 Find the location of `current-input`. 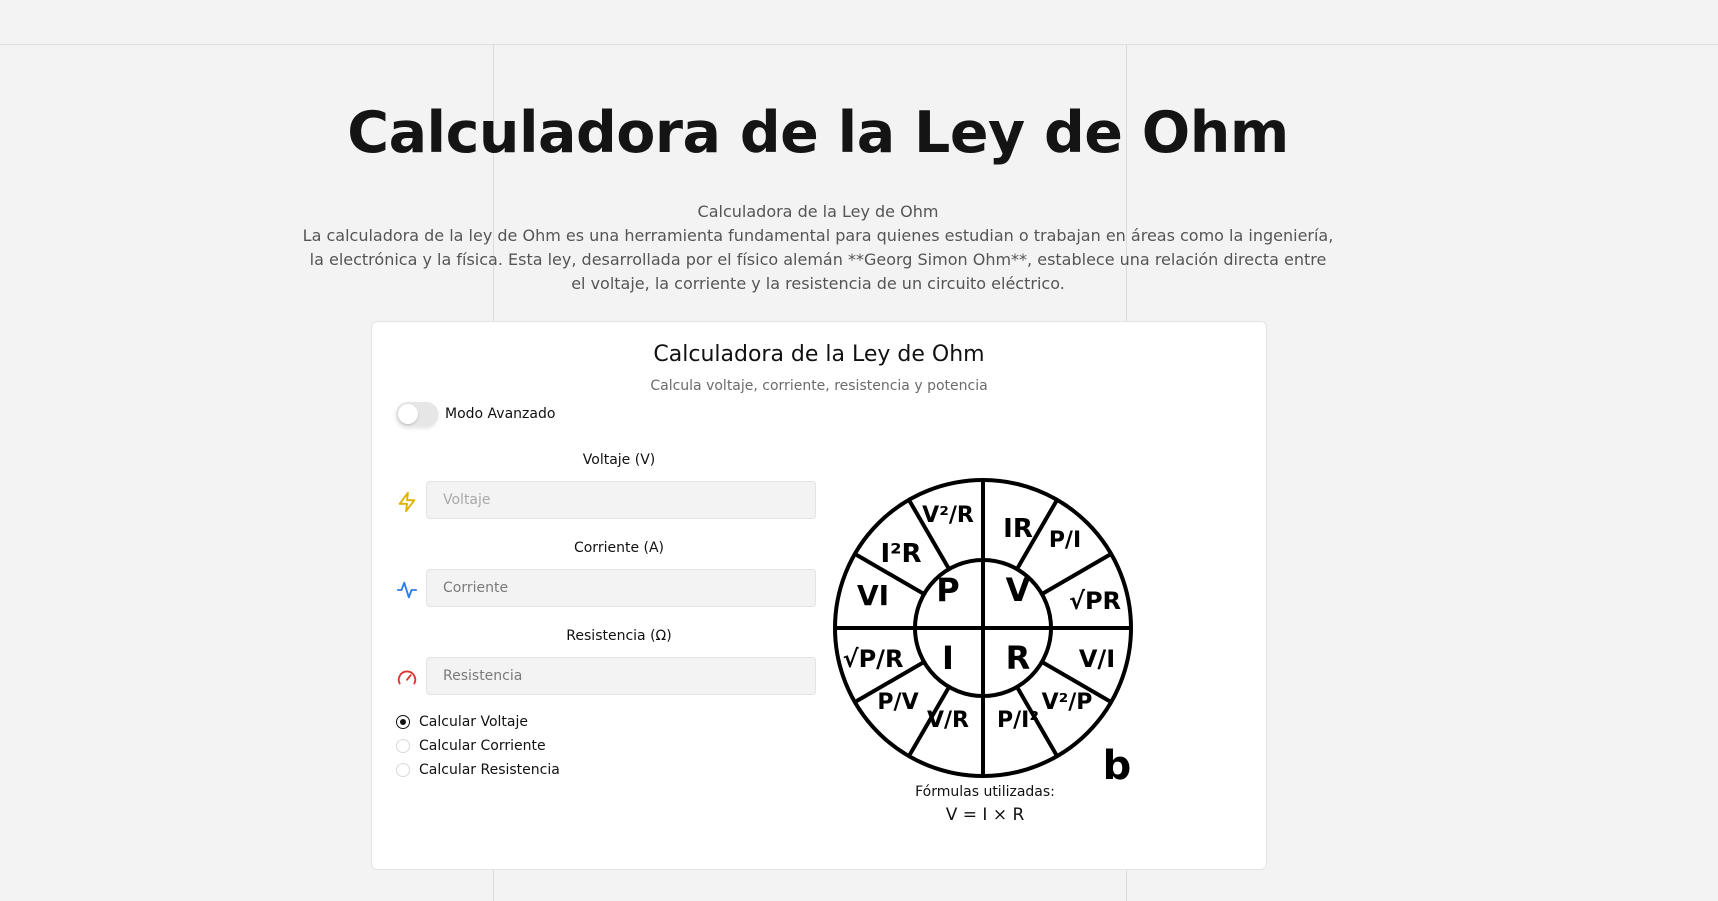

current-input is located at coordinates (621, 588).